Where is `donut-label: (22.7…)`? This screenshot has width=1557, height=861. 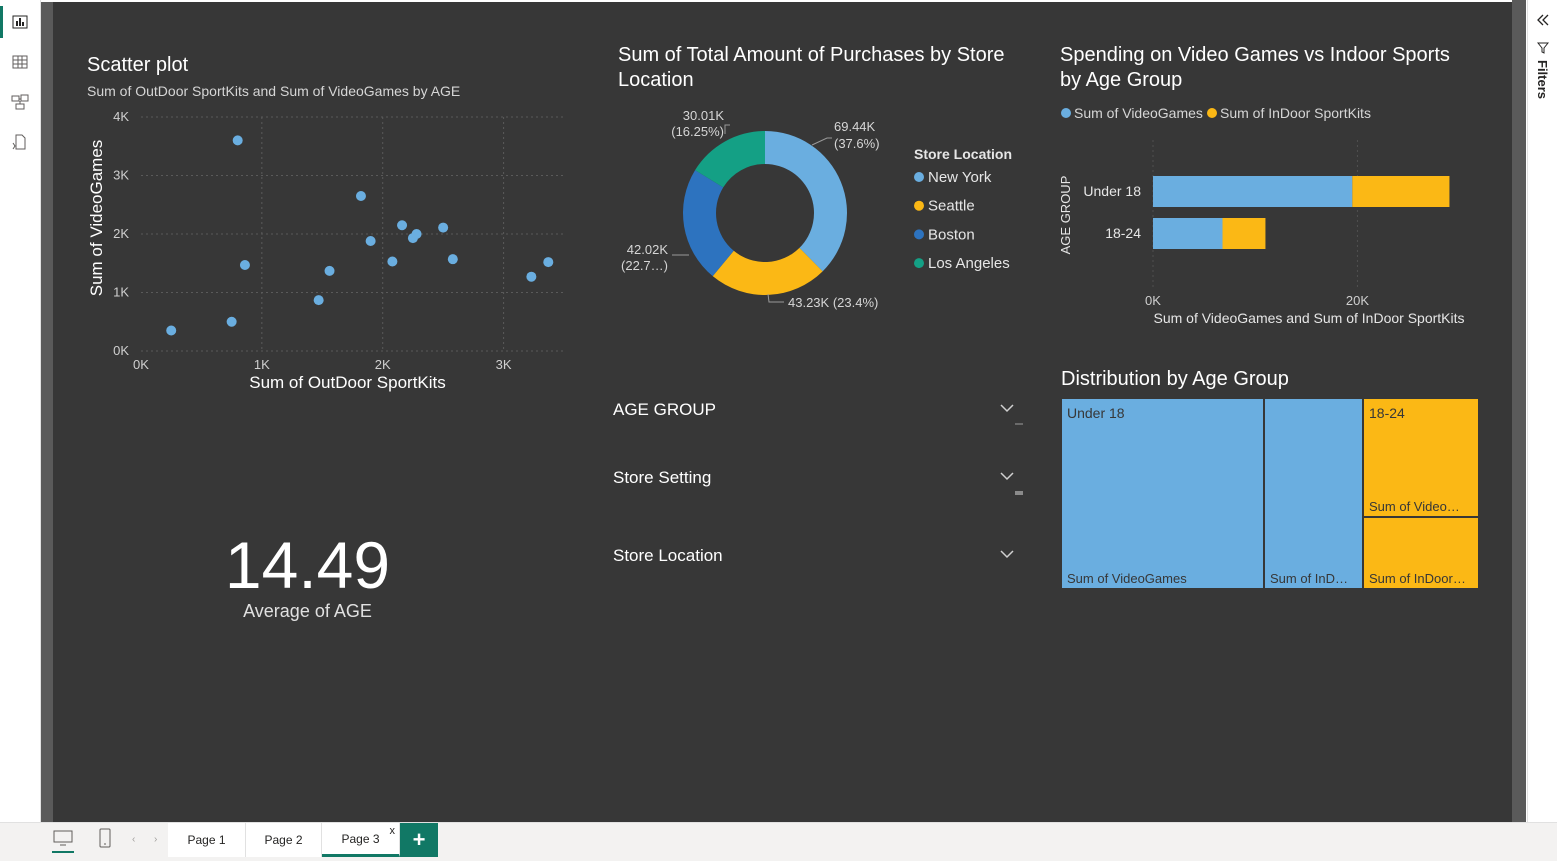
donut-label: (22.7…) is located at coordinates (644, 265).